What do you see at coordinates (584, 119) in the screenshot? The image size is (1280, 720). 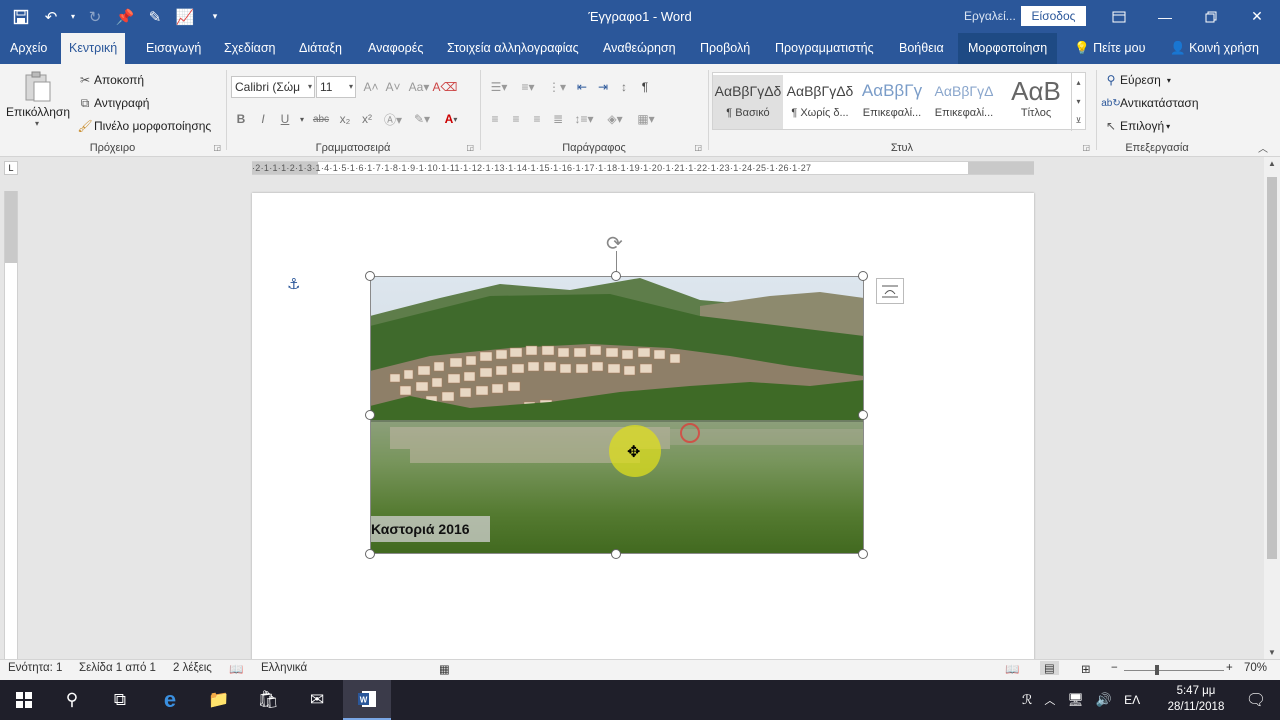 I see `line-spacing-icon: ↕≡▾` at bounding box center [584, 119].